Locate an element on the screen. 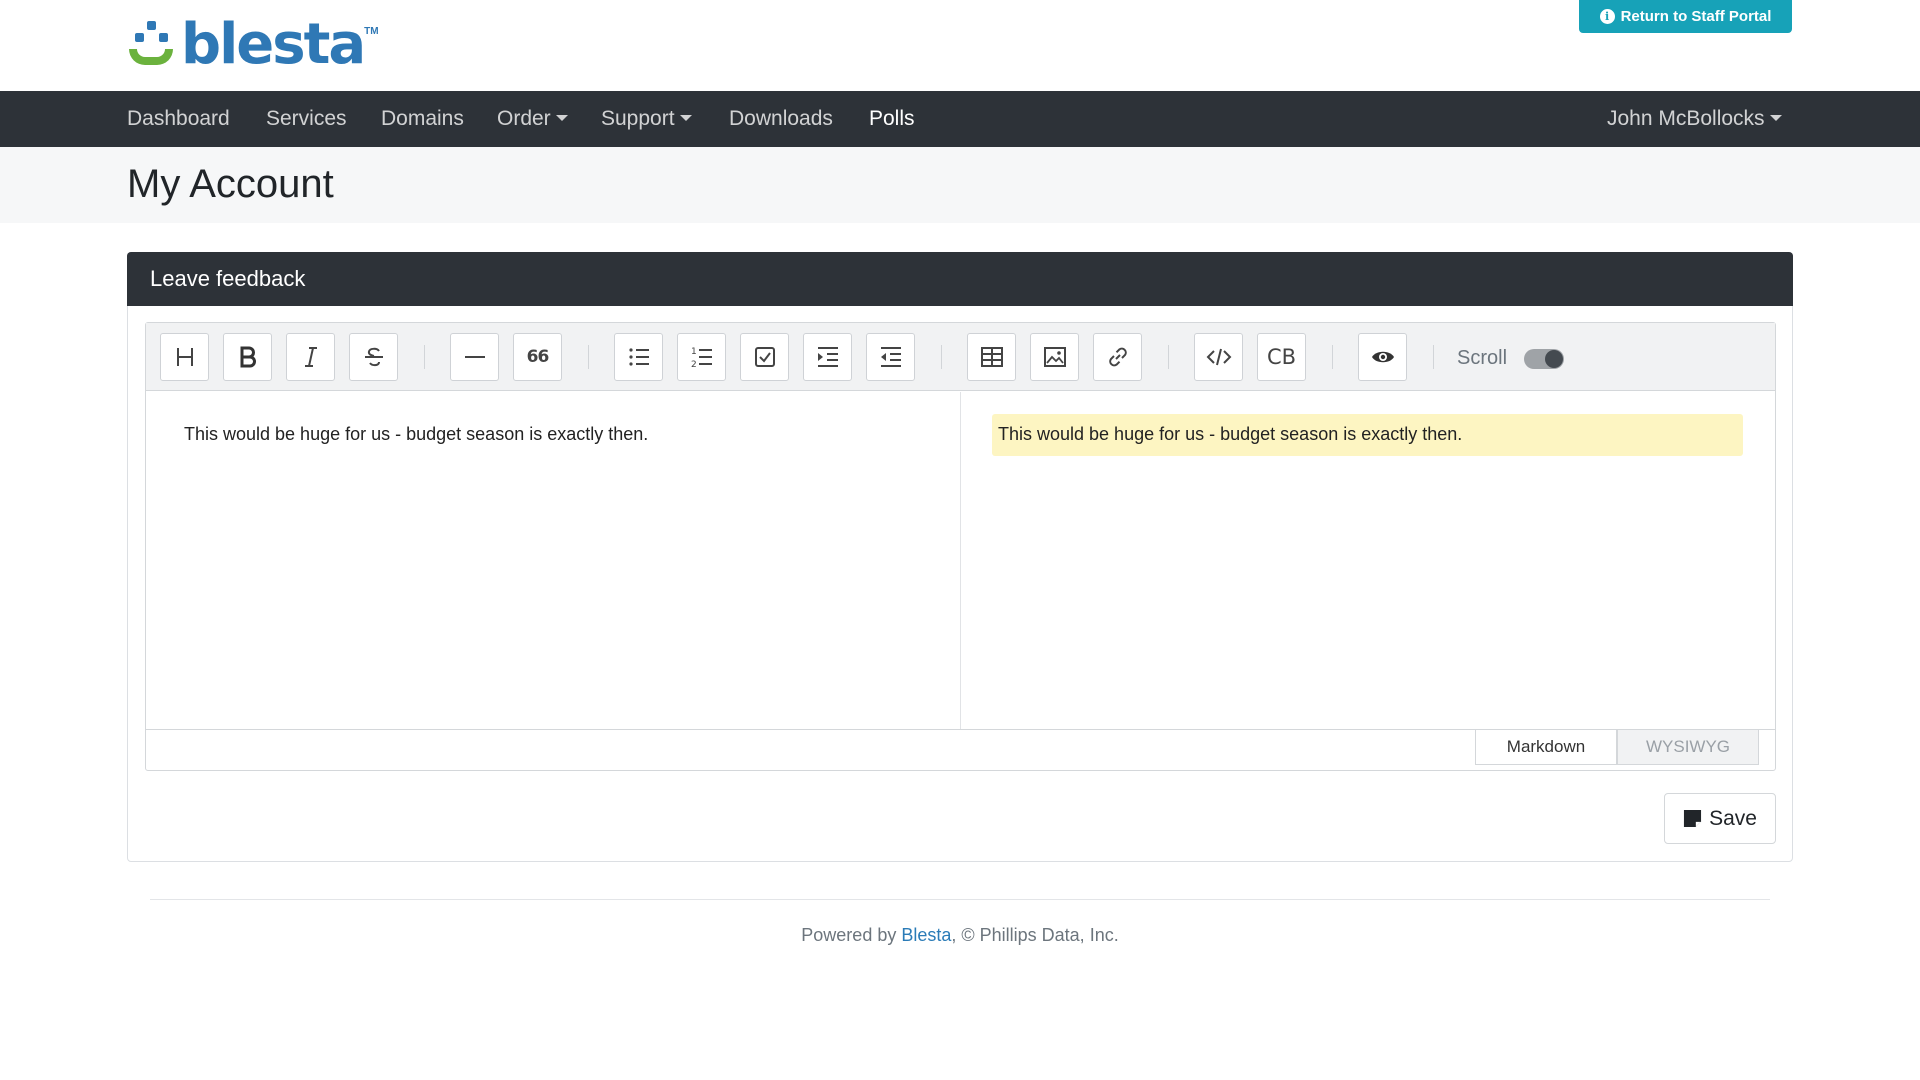 This screenshot has height=1080, width=1920. preview-eye-icon is located at coordinates (1382, 357).